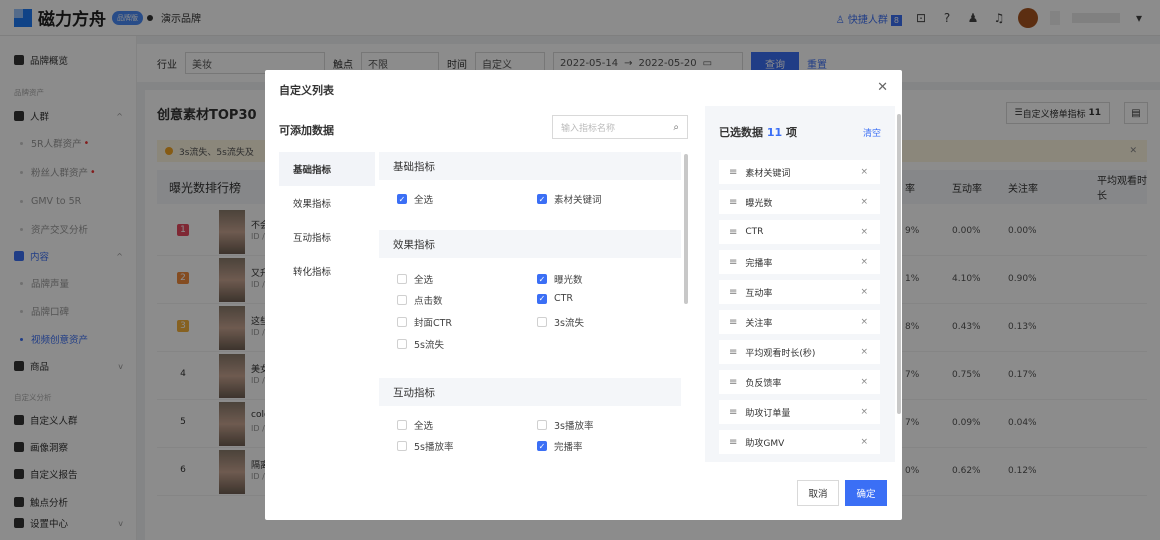 This screenshot has width=1160, height=540. What do you see at coordinates (765, 443) in the screenshot?
I see `selected-item-label: 助攻GMV` at bounding box center [765, 443].